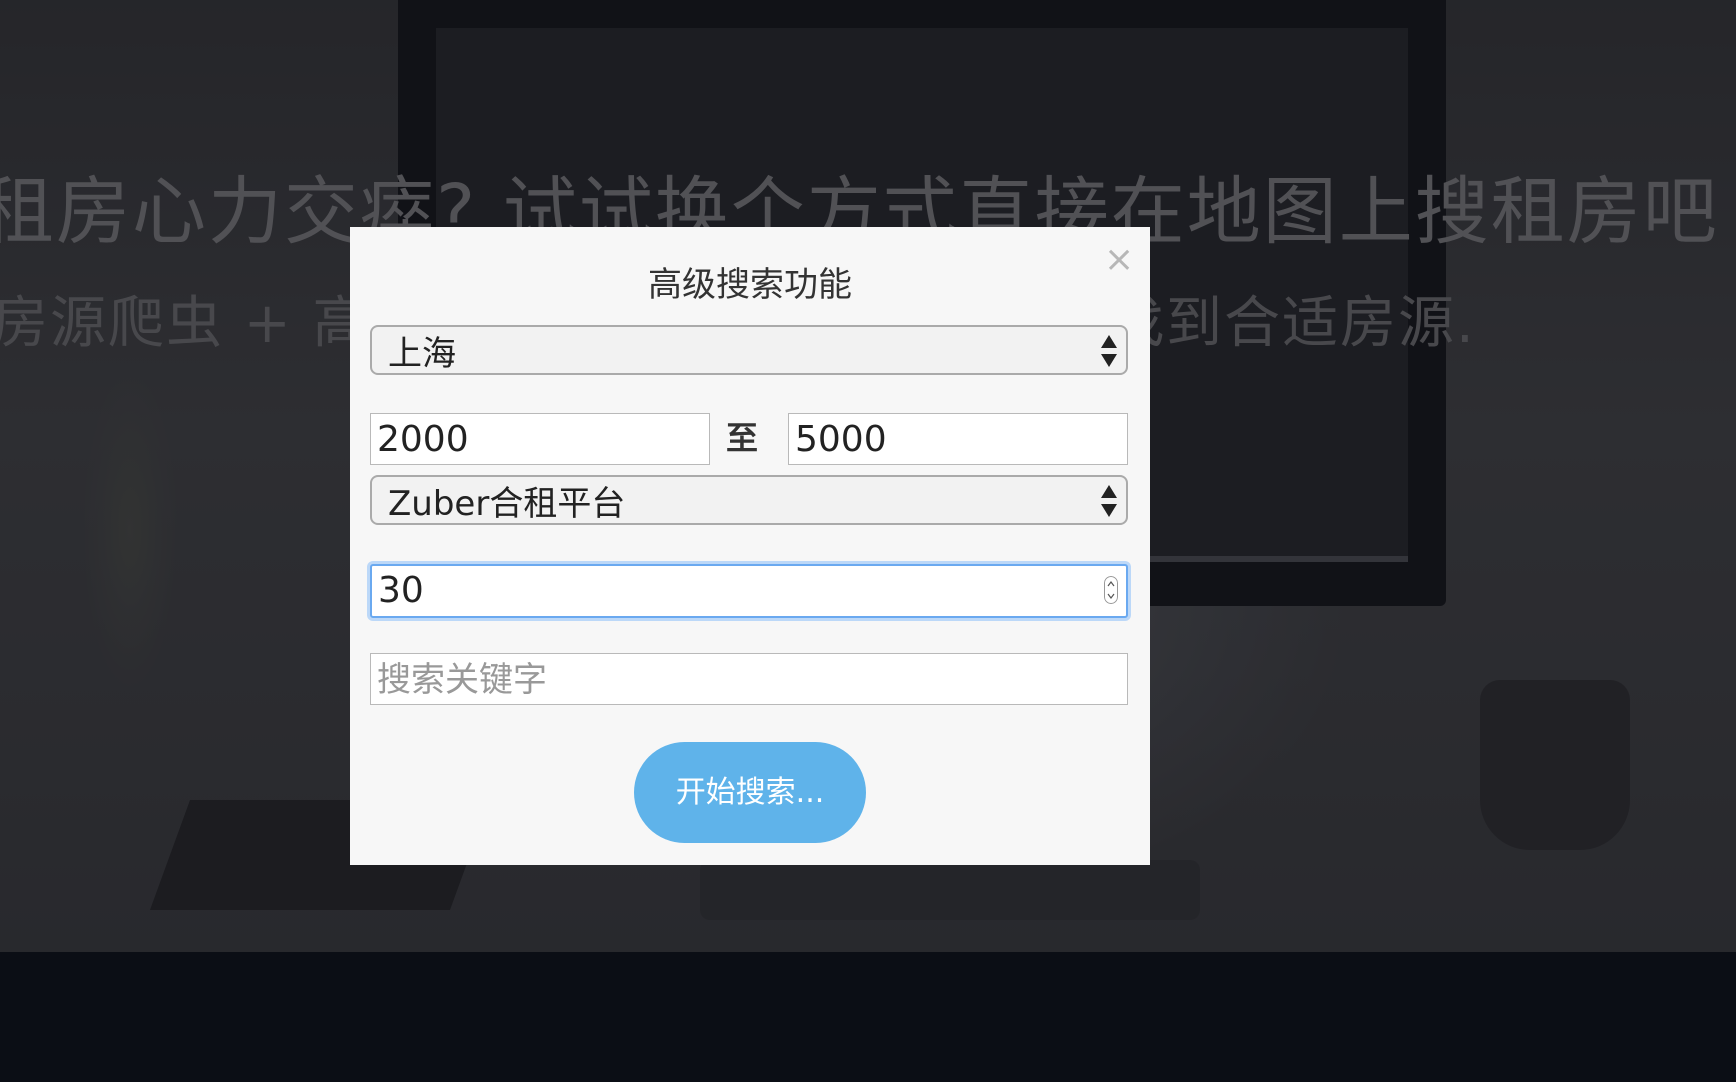 Image resolution: width=1736 pixels, height=1082 pixels. I want to click on city-select-value: 上海, so click(422, 354).